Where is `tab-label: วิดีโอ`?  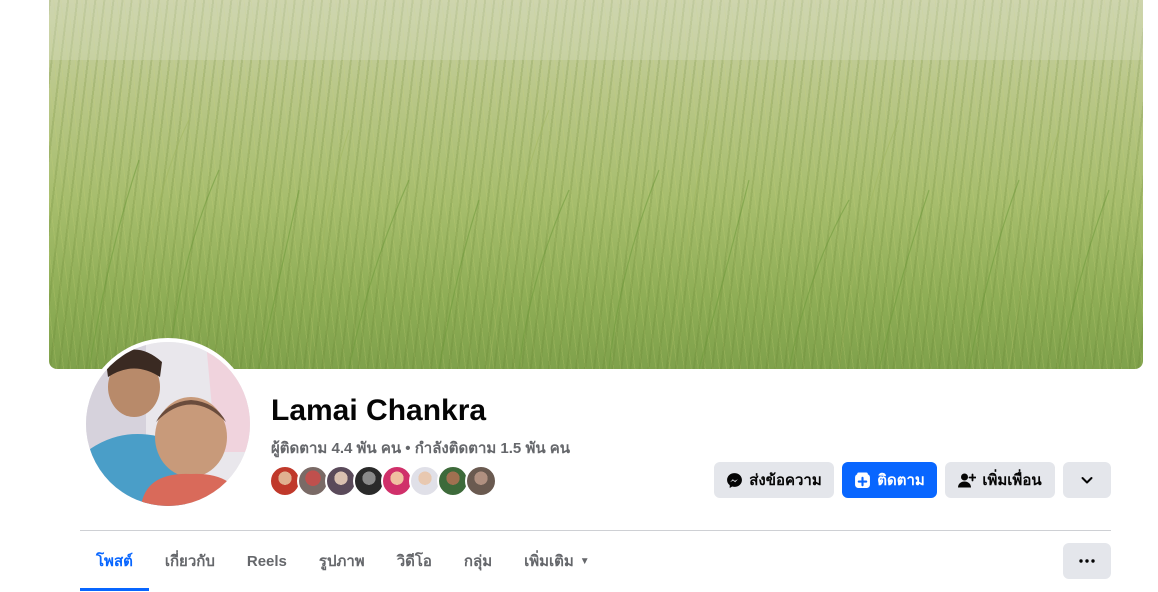
tab-label: วิดีโอ is located at coordinates (414, 561).